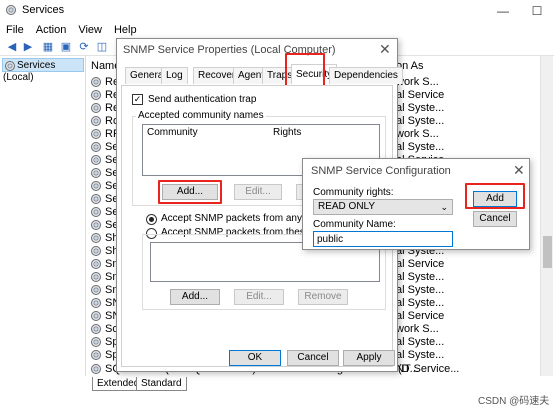 This screenshot has height=407, width=554. I want to click on tab-log-on: Log On, so click(174, 81).